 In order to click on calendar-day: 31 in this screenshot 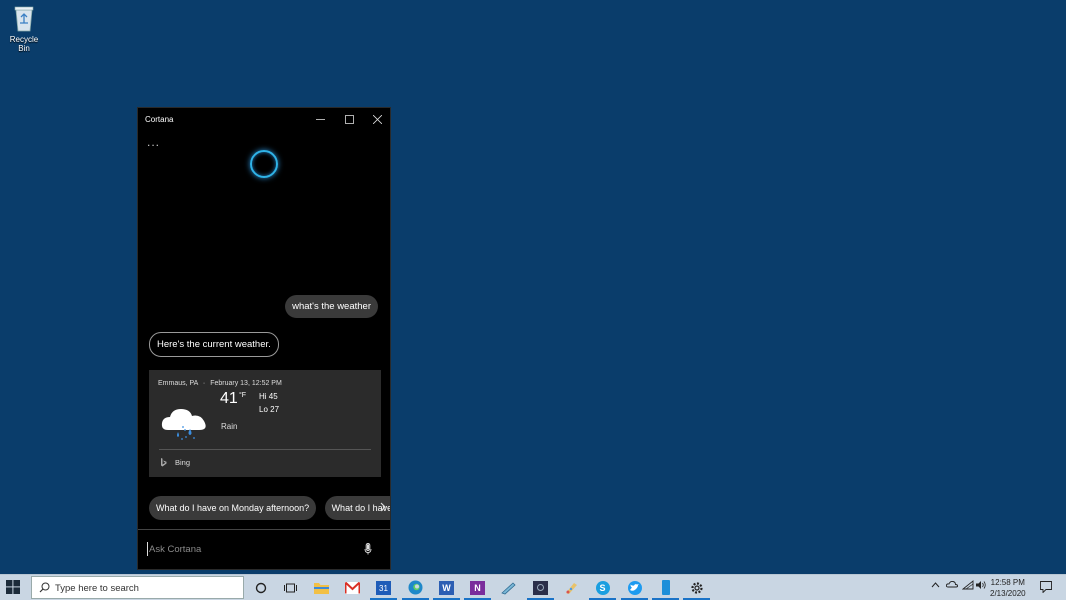, I will do `click(383, 587)`.